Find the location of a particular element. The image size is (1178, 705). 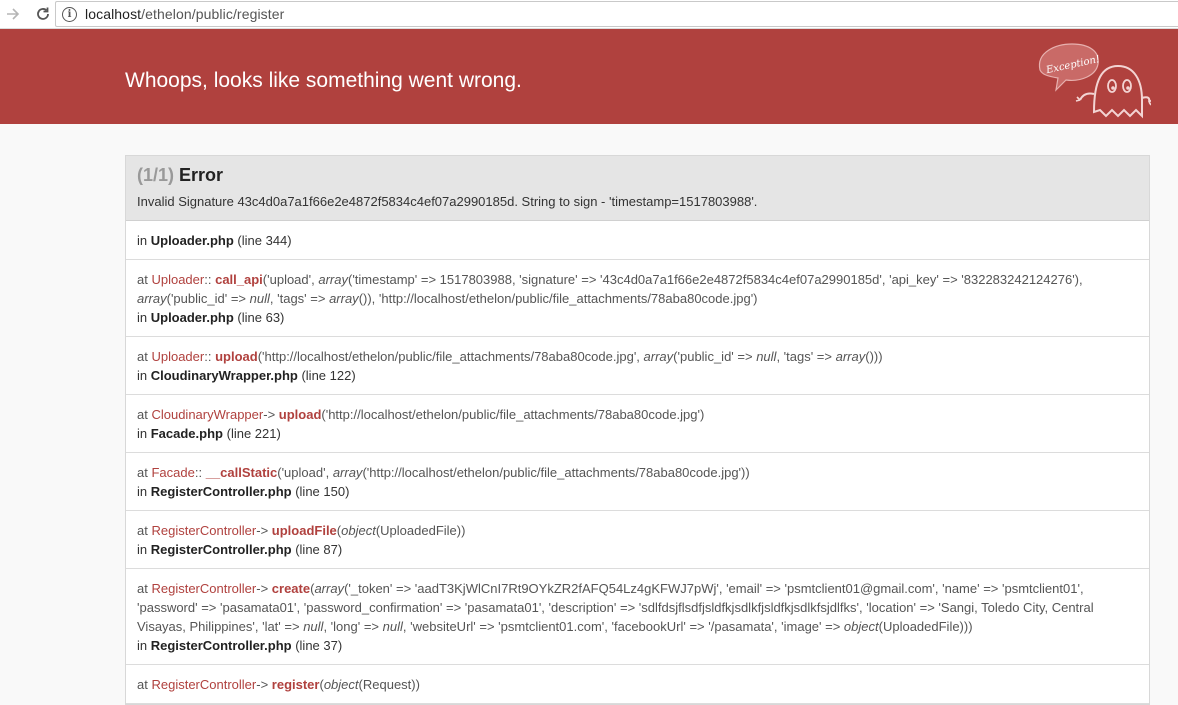

address-bar: i localhost/ethelon/public/register is located at coordinates (616, 14).